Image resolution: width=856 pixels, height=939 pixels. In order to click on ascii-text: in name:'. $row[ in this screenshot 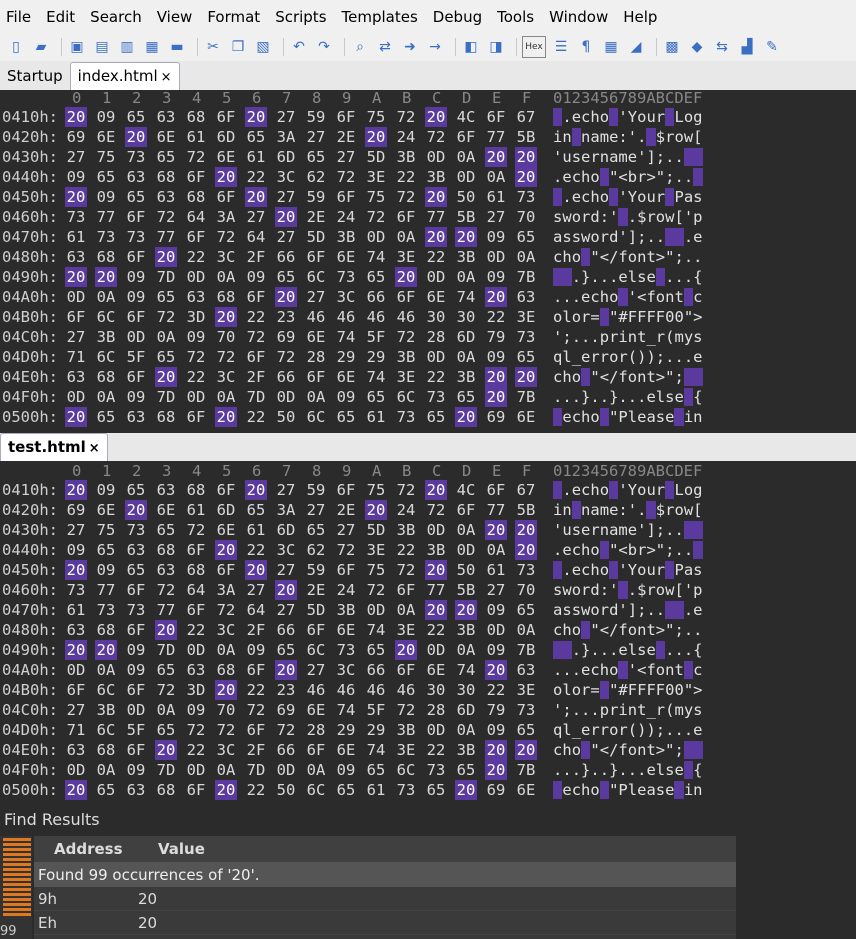, I will do `click(628, 137)`.